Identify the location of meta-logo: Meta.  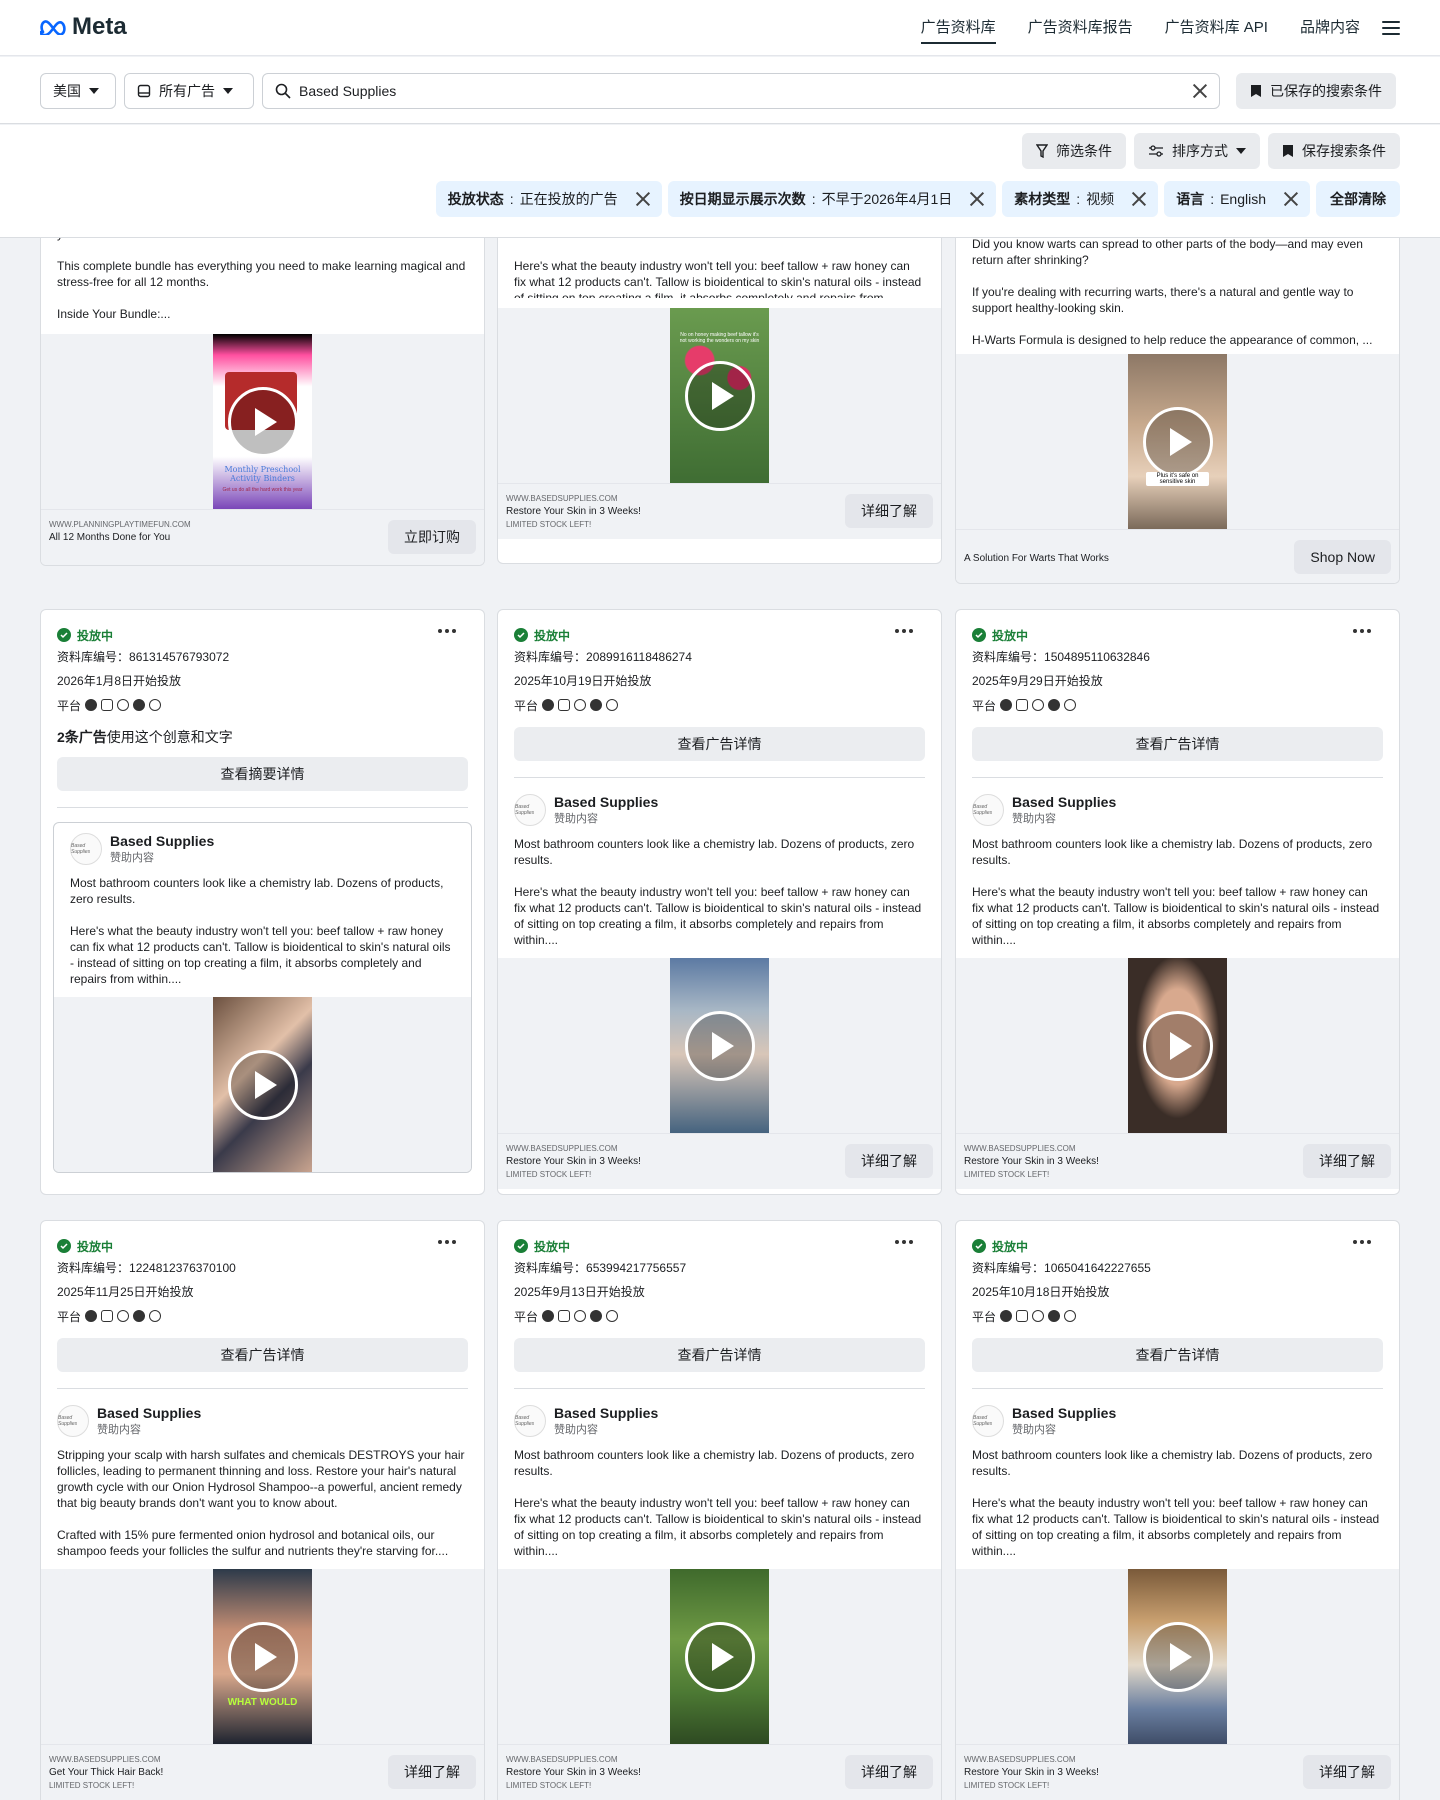
(83, 27).